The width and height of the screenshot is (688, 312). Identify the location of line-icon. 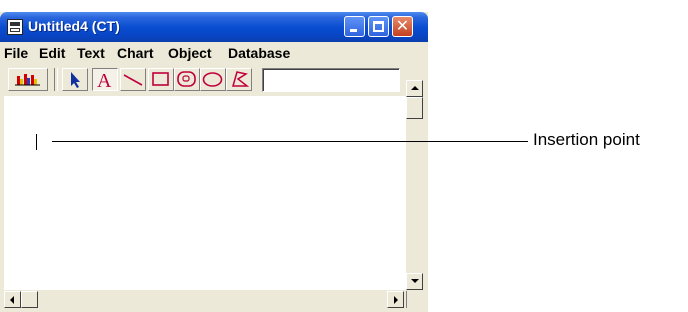
(133, 80).